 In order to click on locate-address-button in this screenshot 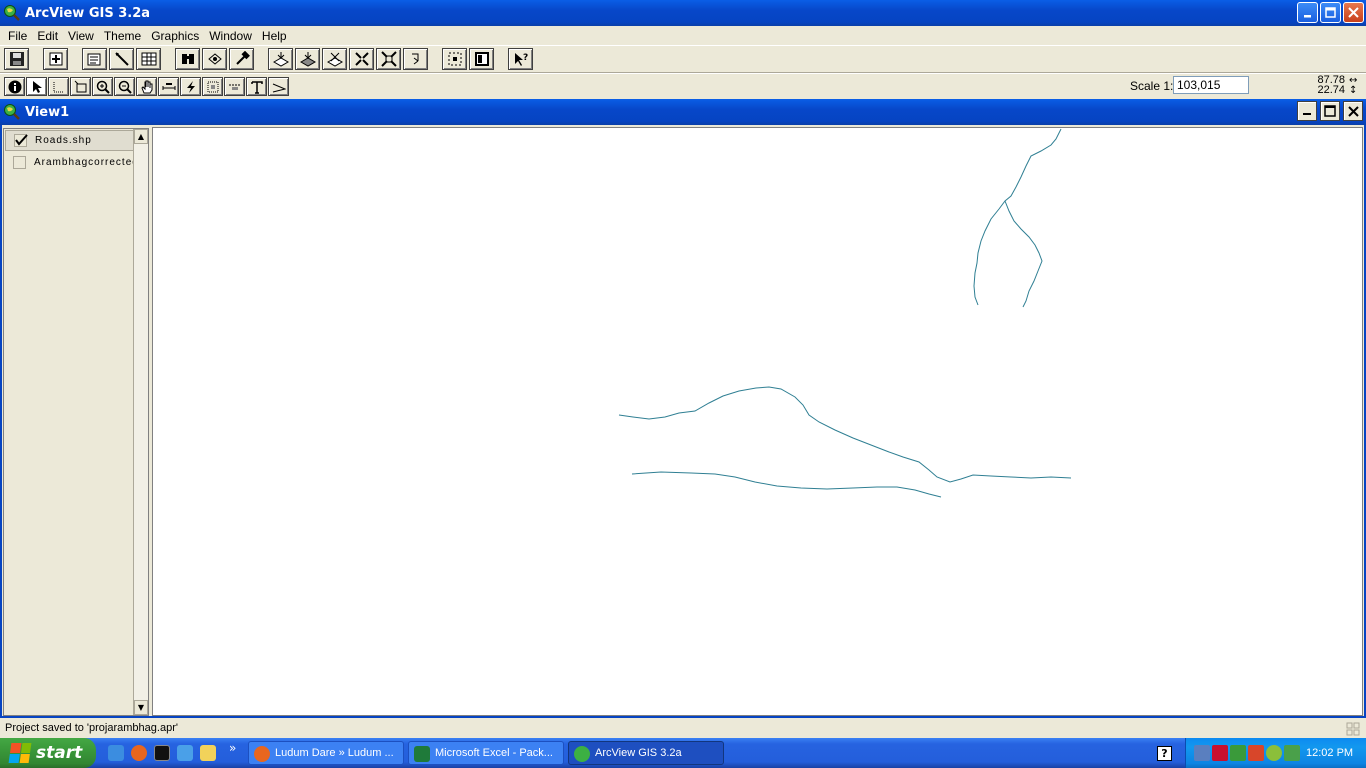, I will do `click(214, 59)`.